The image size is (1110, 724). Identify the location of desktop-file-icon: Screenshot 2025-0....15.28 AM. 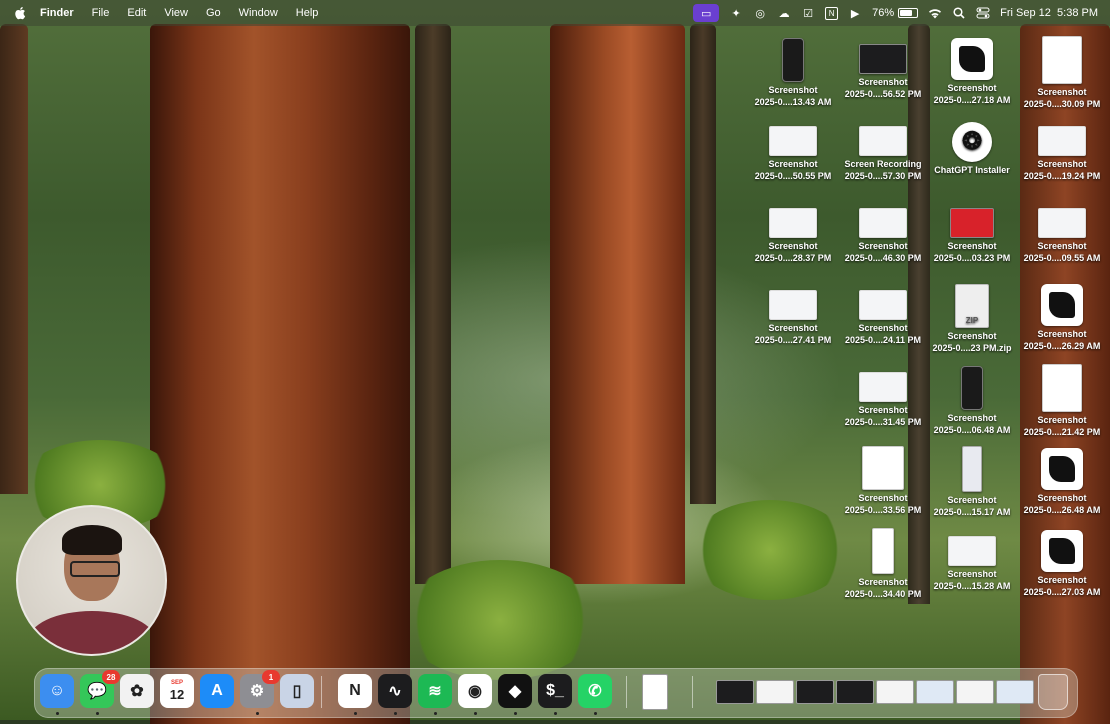
(972, 558).